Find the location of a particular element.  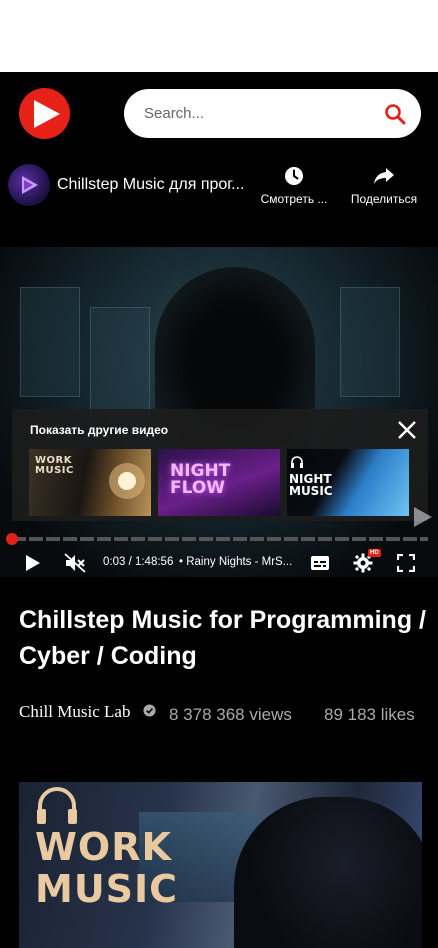

suggested-video-thumb: NIGHT MUSIC is located at coordinates (348, 482).